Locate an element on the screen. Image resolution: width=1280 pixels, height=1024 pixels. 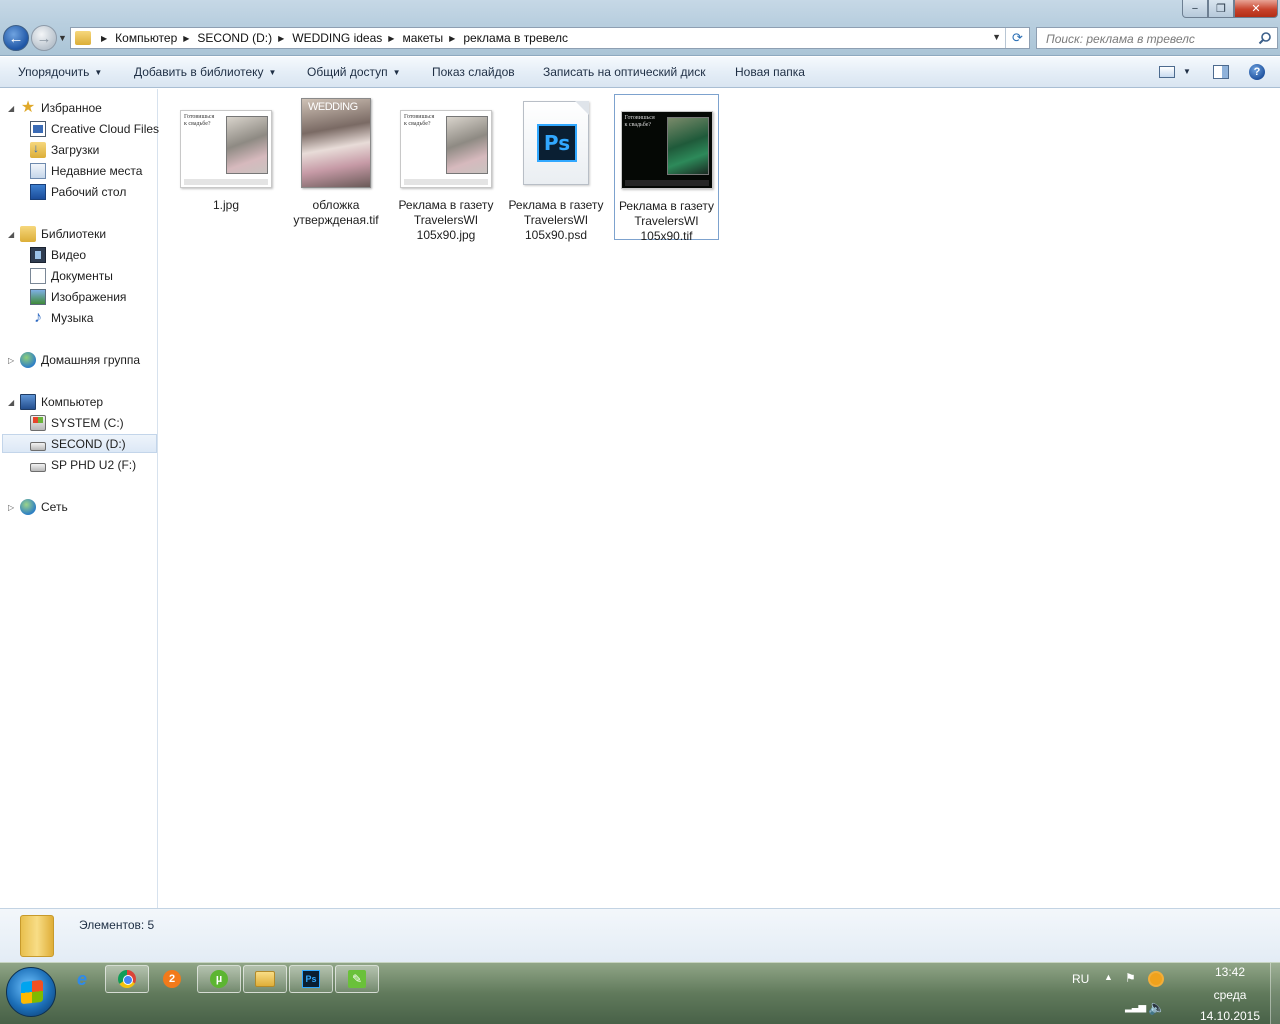
antivirus-icon is located at coordinates (1156, 979).